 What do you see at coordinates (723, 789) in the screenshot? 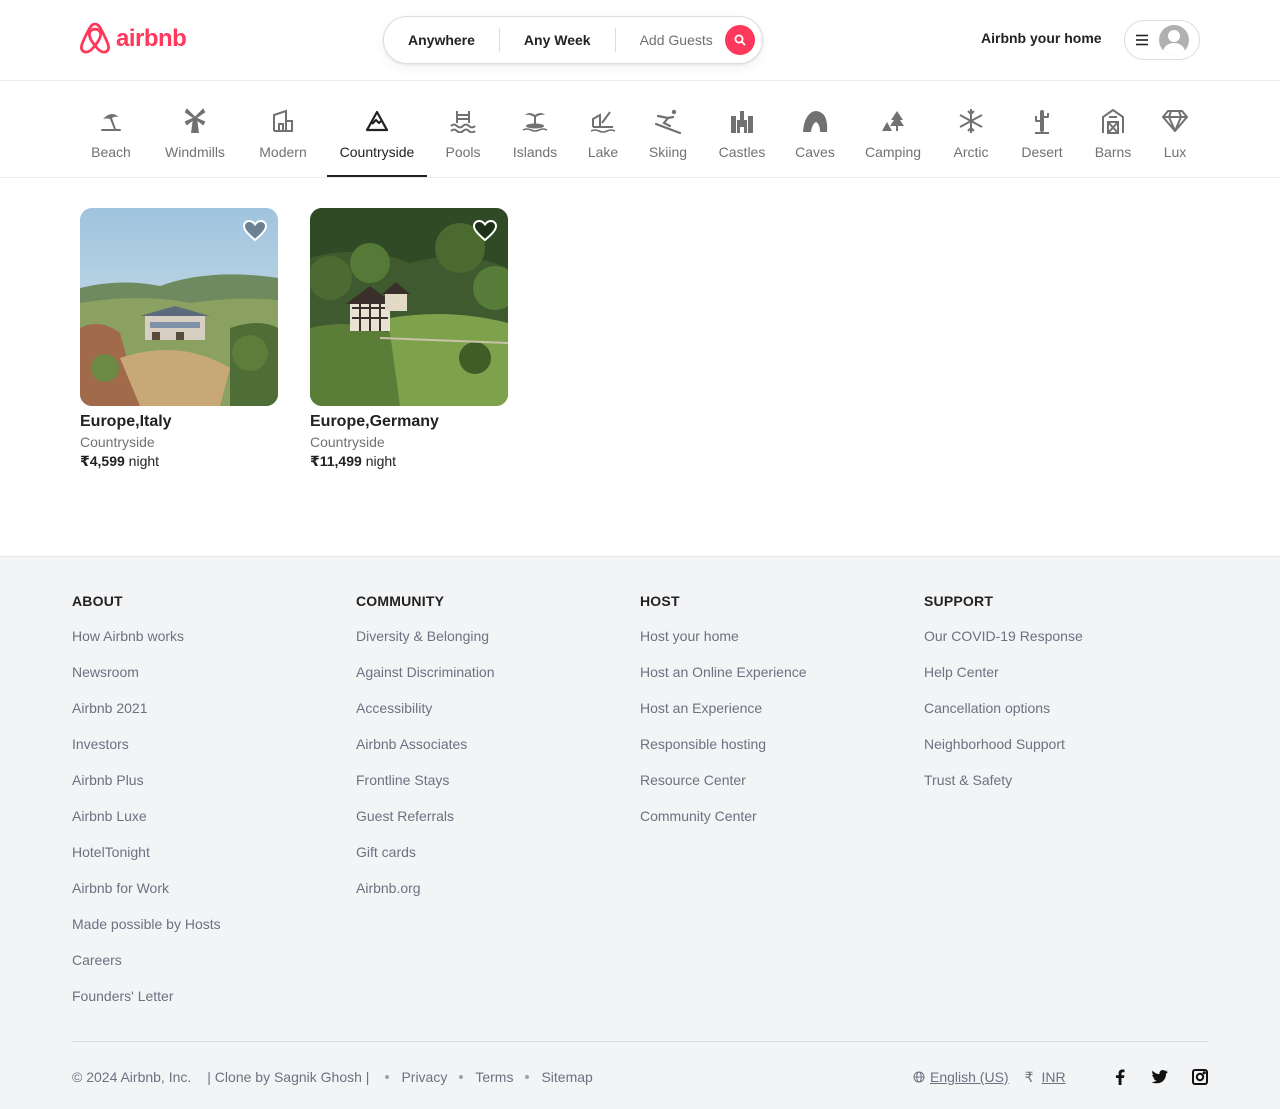
I see `footer-link: Resource Center` at bounding box center [723, 789].